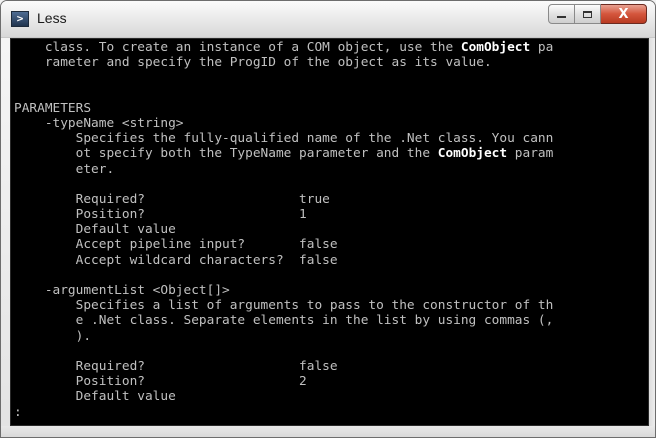  Describe the element at coordinates (530, 154) in the screenshot. I see `console-text: param` at that location.